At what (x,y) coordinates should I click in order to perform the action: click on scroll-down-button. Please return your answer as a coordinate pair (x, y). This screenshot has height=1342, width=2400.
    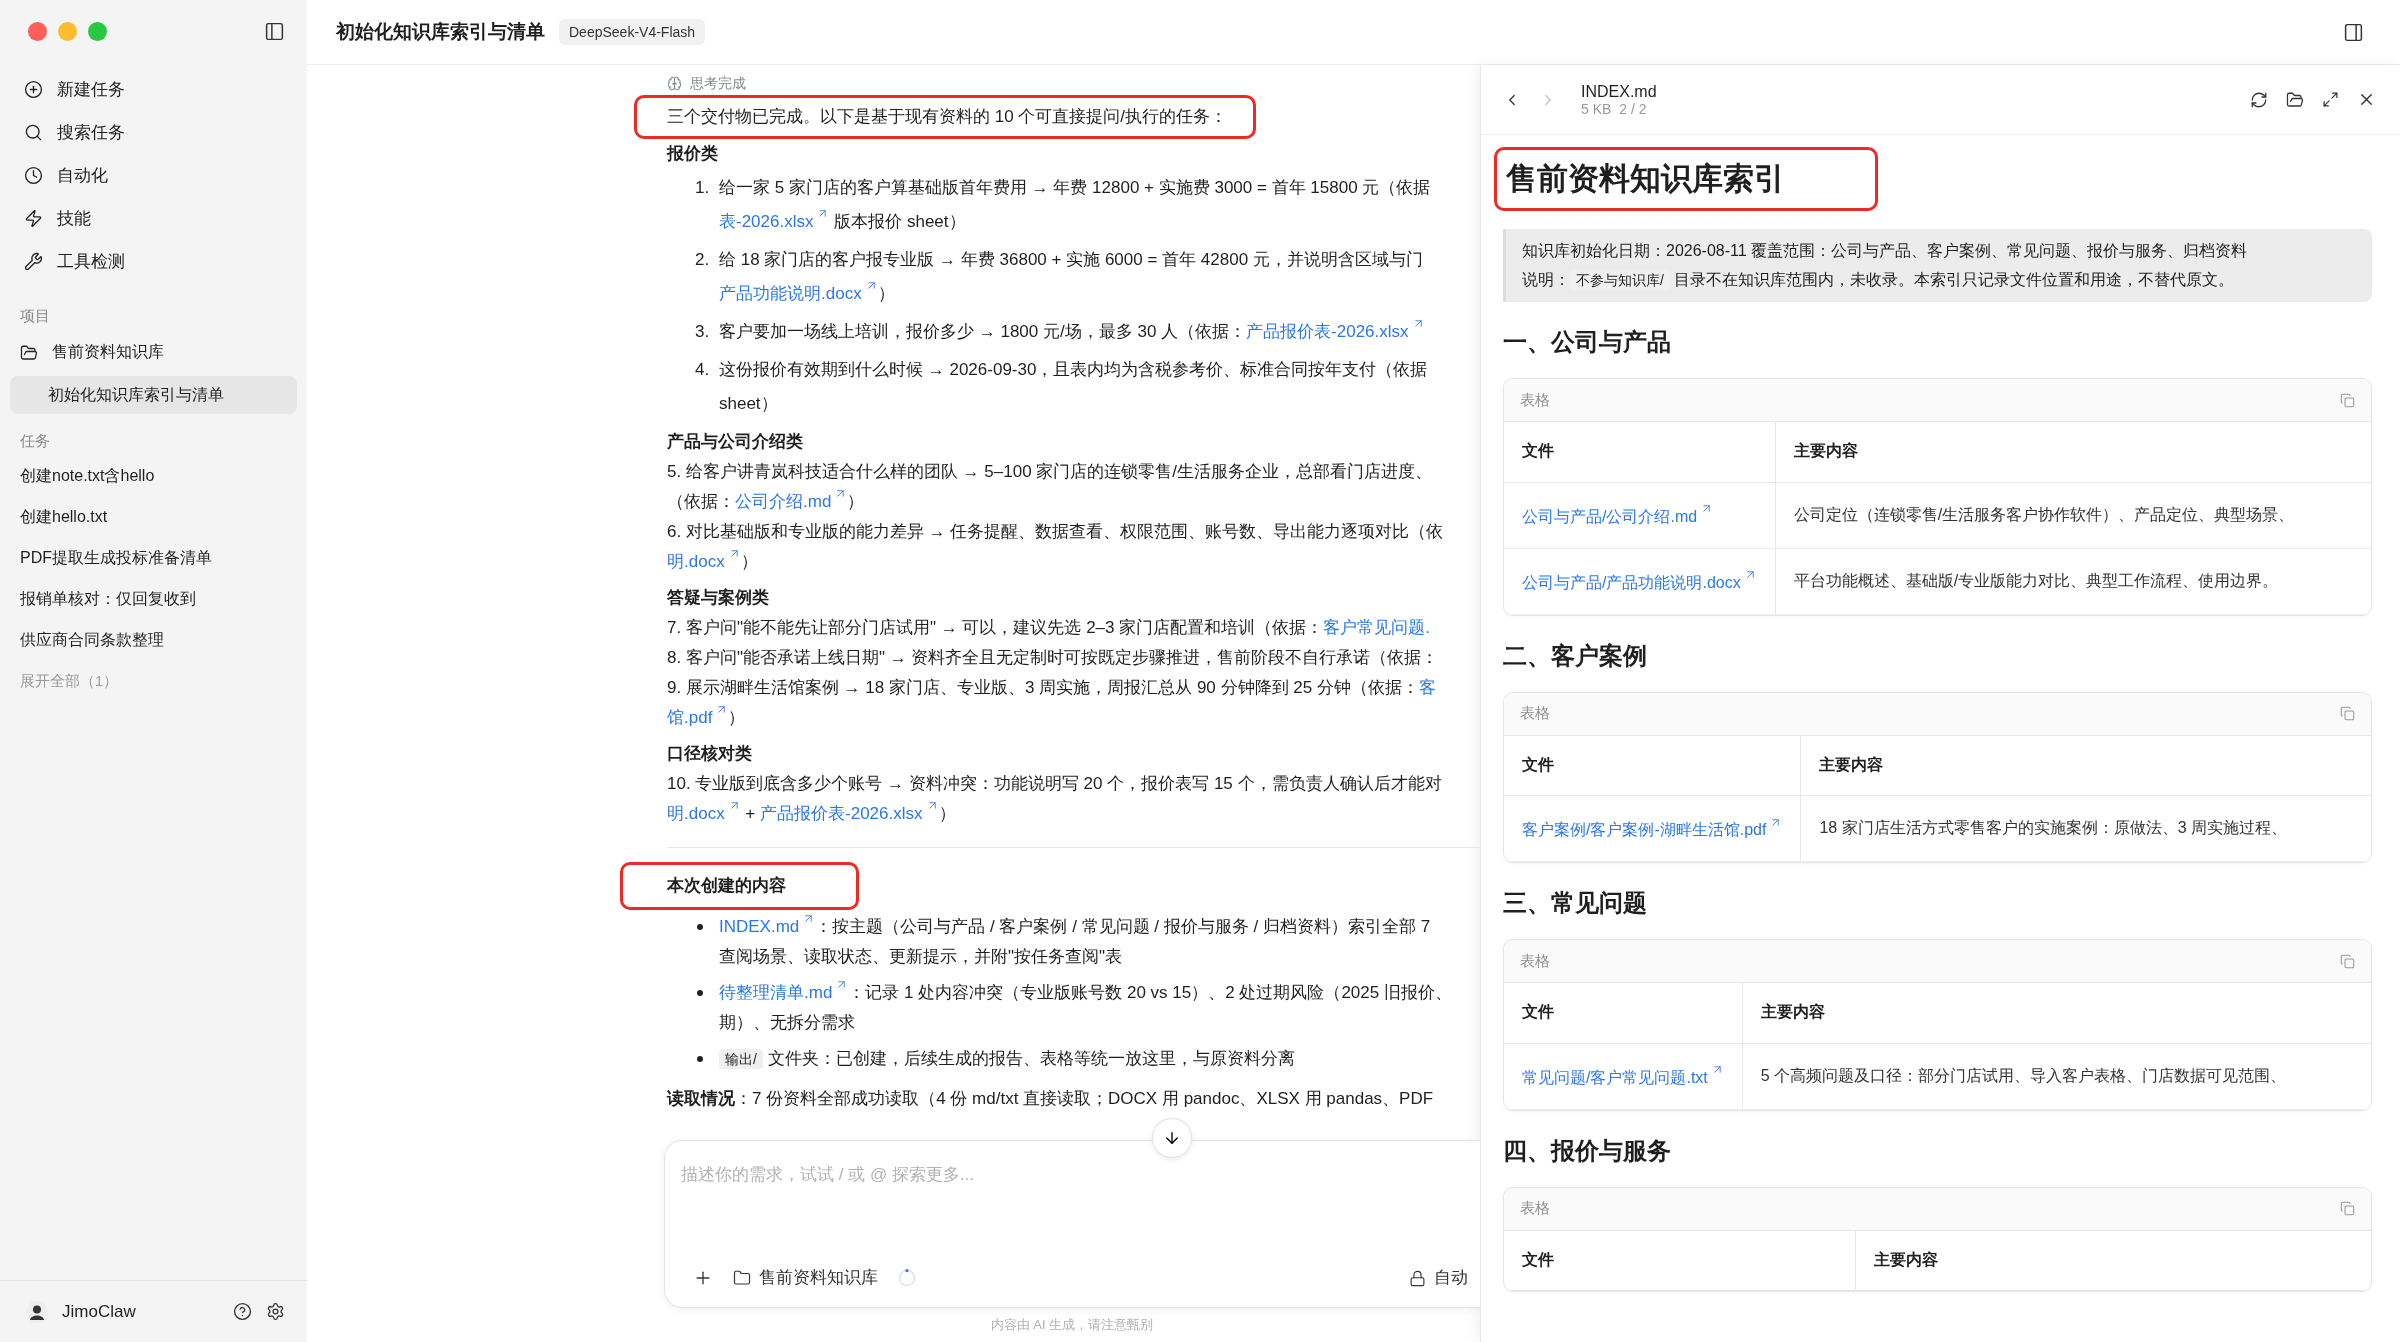
    Looking at the image, I should click on (1172, 1138).